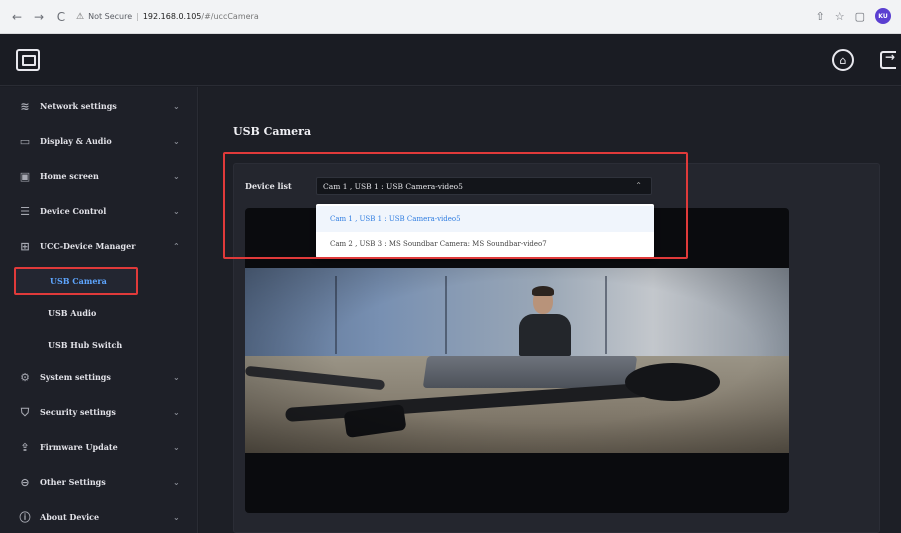 The height and width of the screenshot is (533, 901). I want to click on sidebar-item-display-audio: ▭ Display & Audio ⌄, so click(99, 141).